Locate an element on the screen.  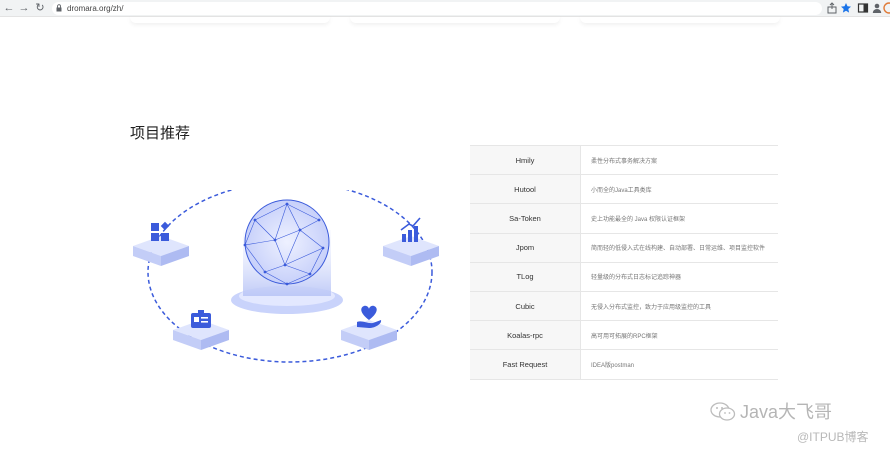
project-name: Hutool is located at coordinates (525, 189).